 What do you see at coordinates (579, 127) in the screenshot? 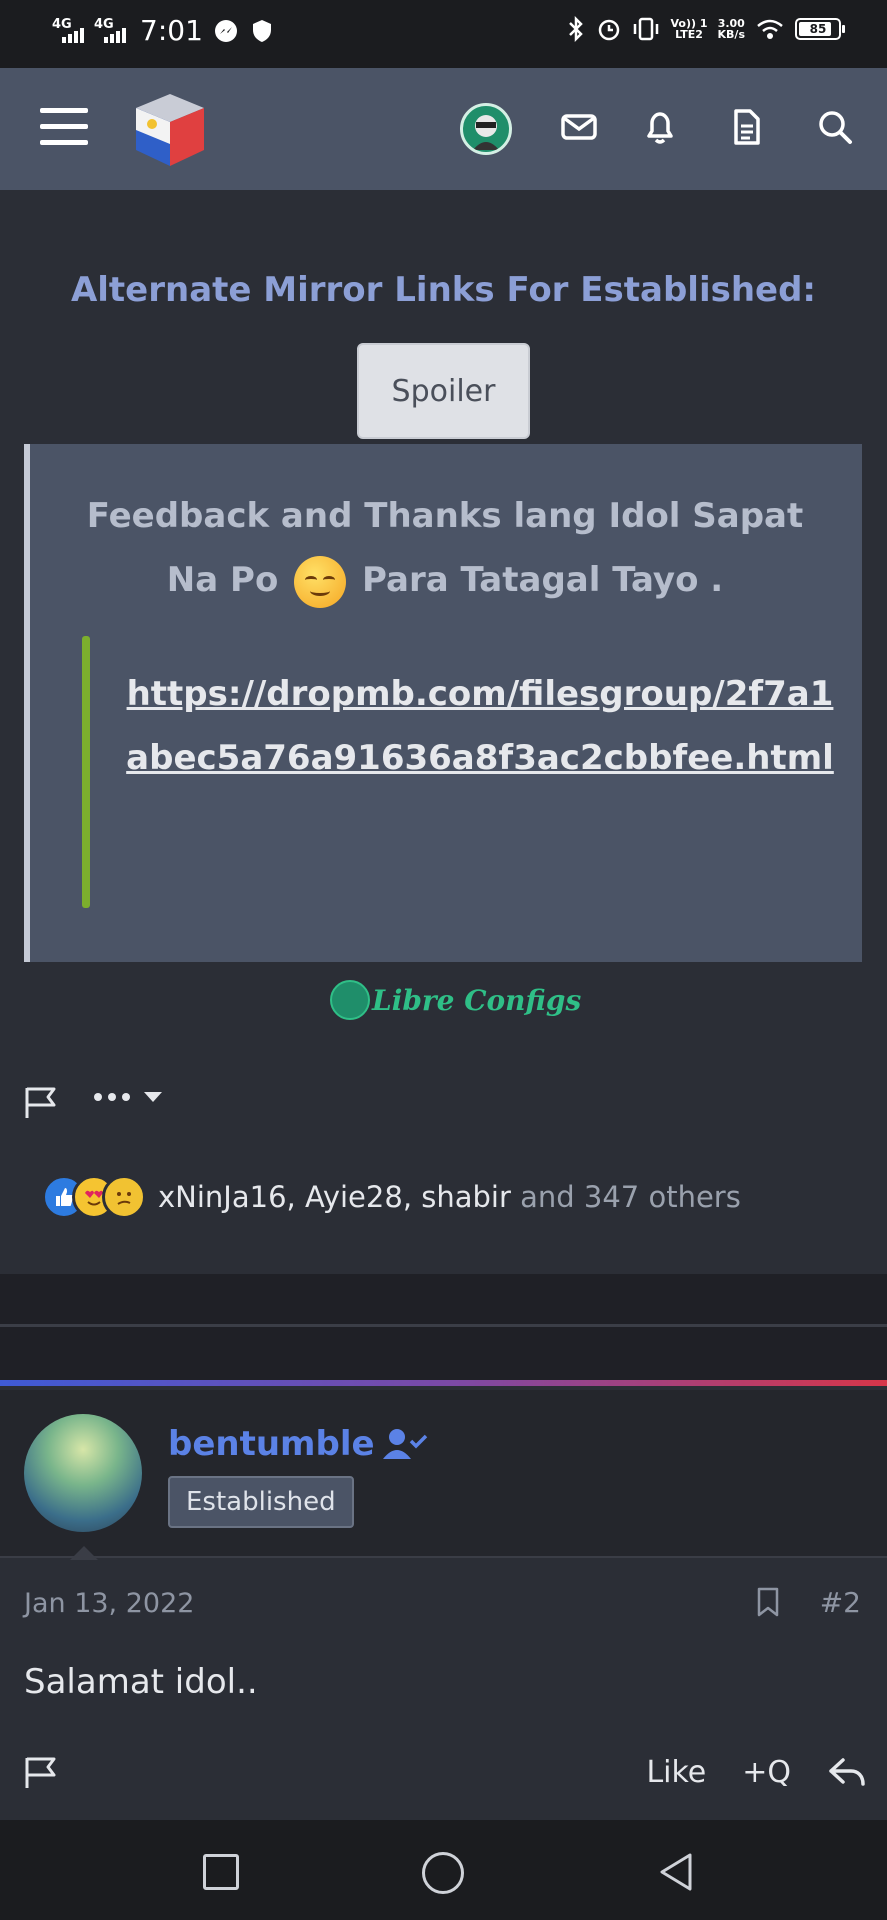
I see `mail-icon` at bounding box center [579, 127].